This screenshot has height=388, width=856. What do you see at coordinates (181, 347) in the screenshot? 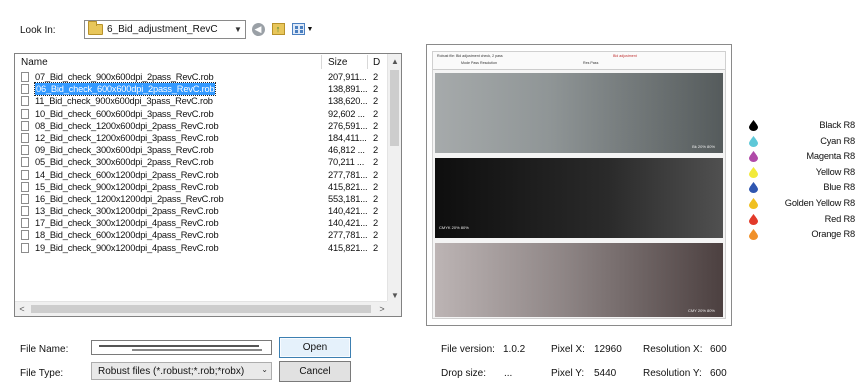
I see `file-name-input` at bounding box center [181, 347].